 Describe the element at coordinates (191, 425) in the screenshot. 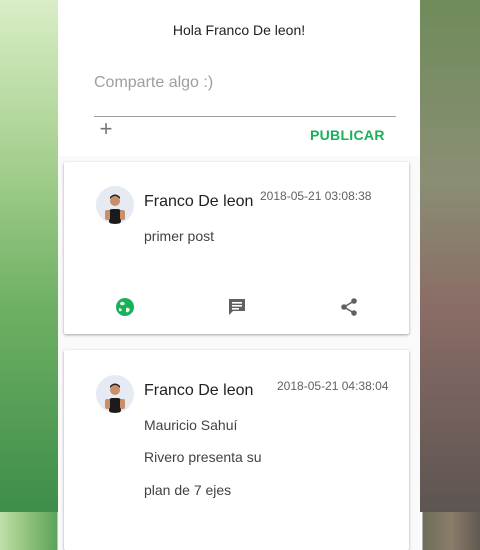

I see `post-text-line: Mauricio Sahuí` at that location.